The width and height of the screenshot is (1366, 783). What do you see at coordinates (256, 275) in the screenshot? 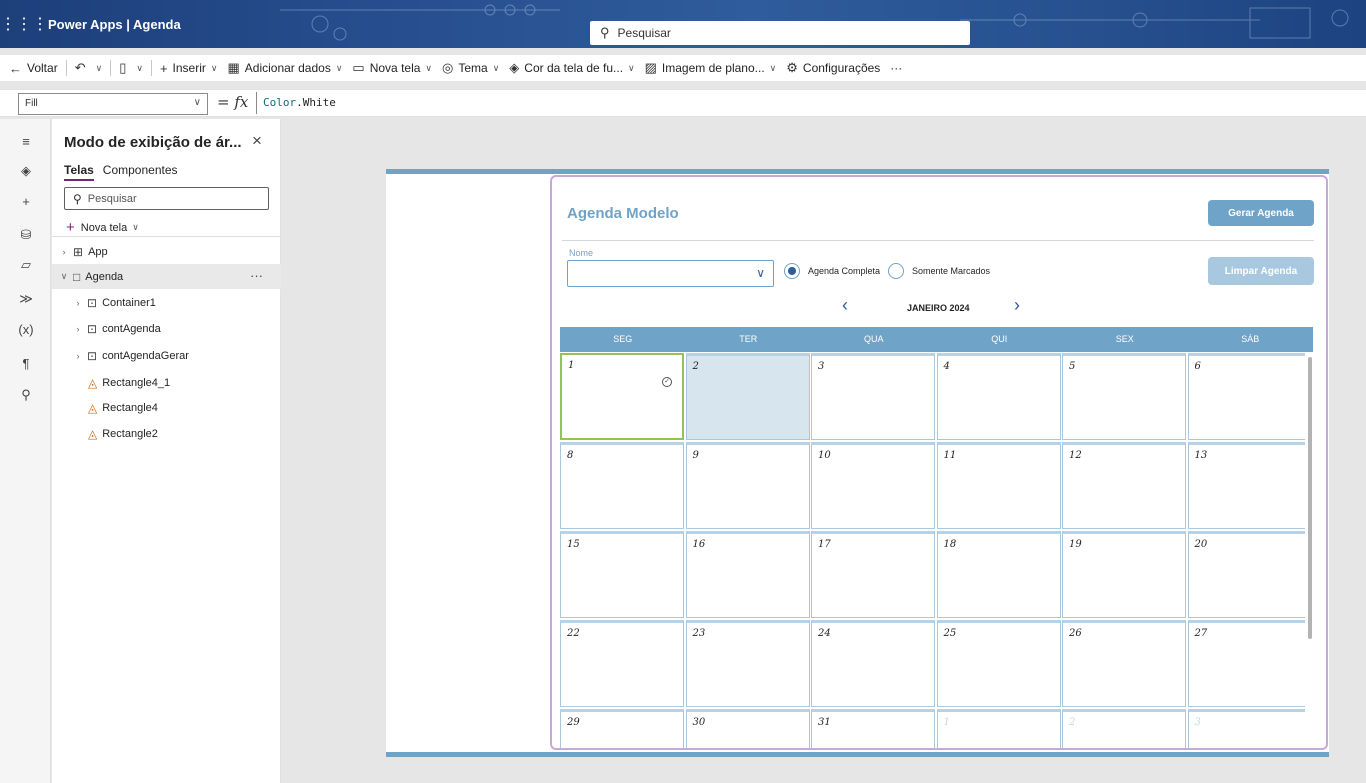
I see `more-options-icon: ···` at bounding box center [256, 275].